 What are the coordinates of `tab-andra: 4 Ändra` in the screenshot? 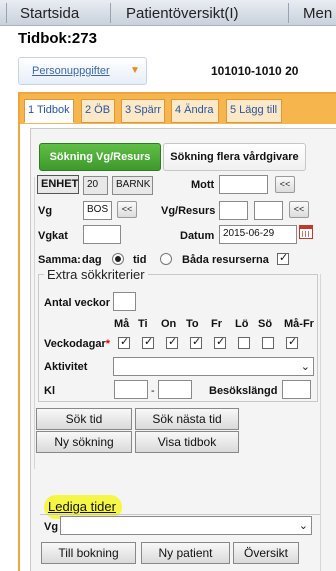 It's located at (195, 111).